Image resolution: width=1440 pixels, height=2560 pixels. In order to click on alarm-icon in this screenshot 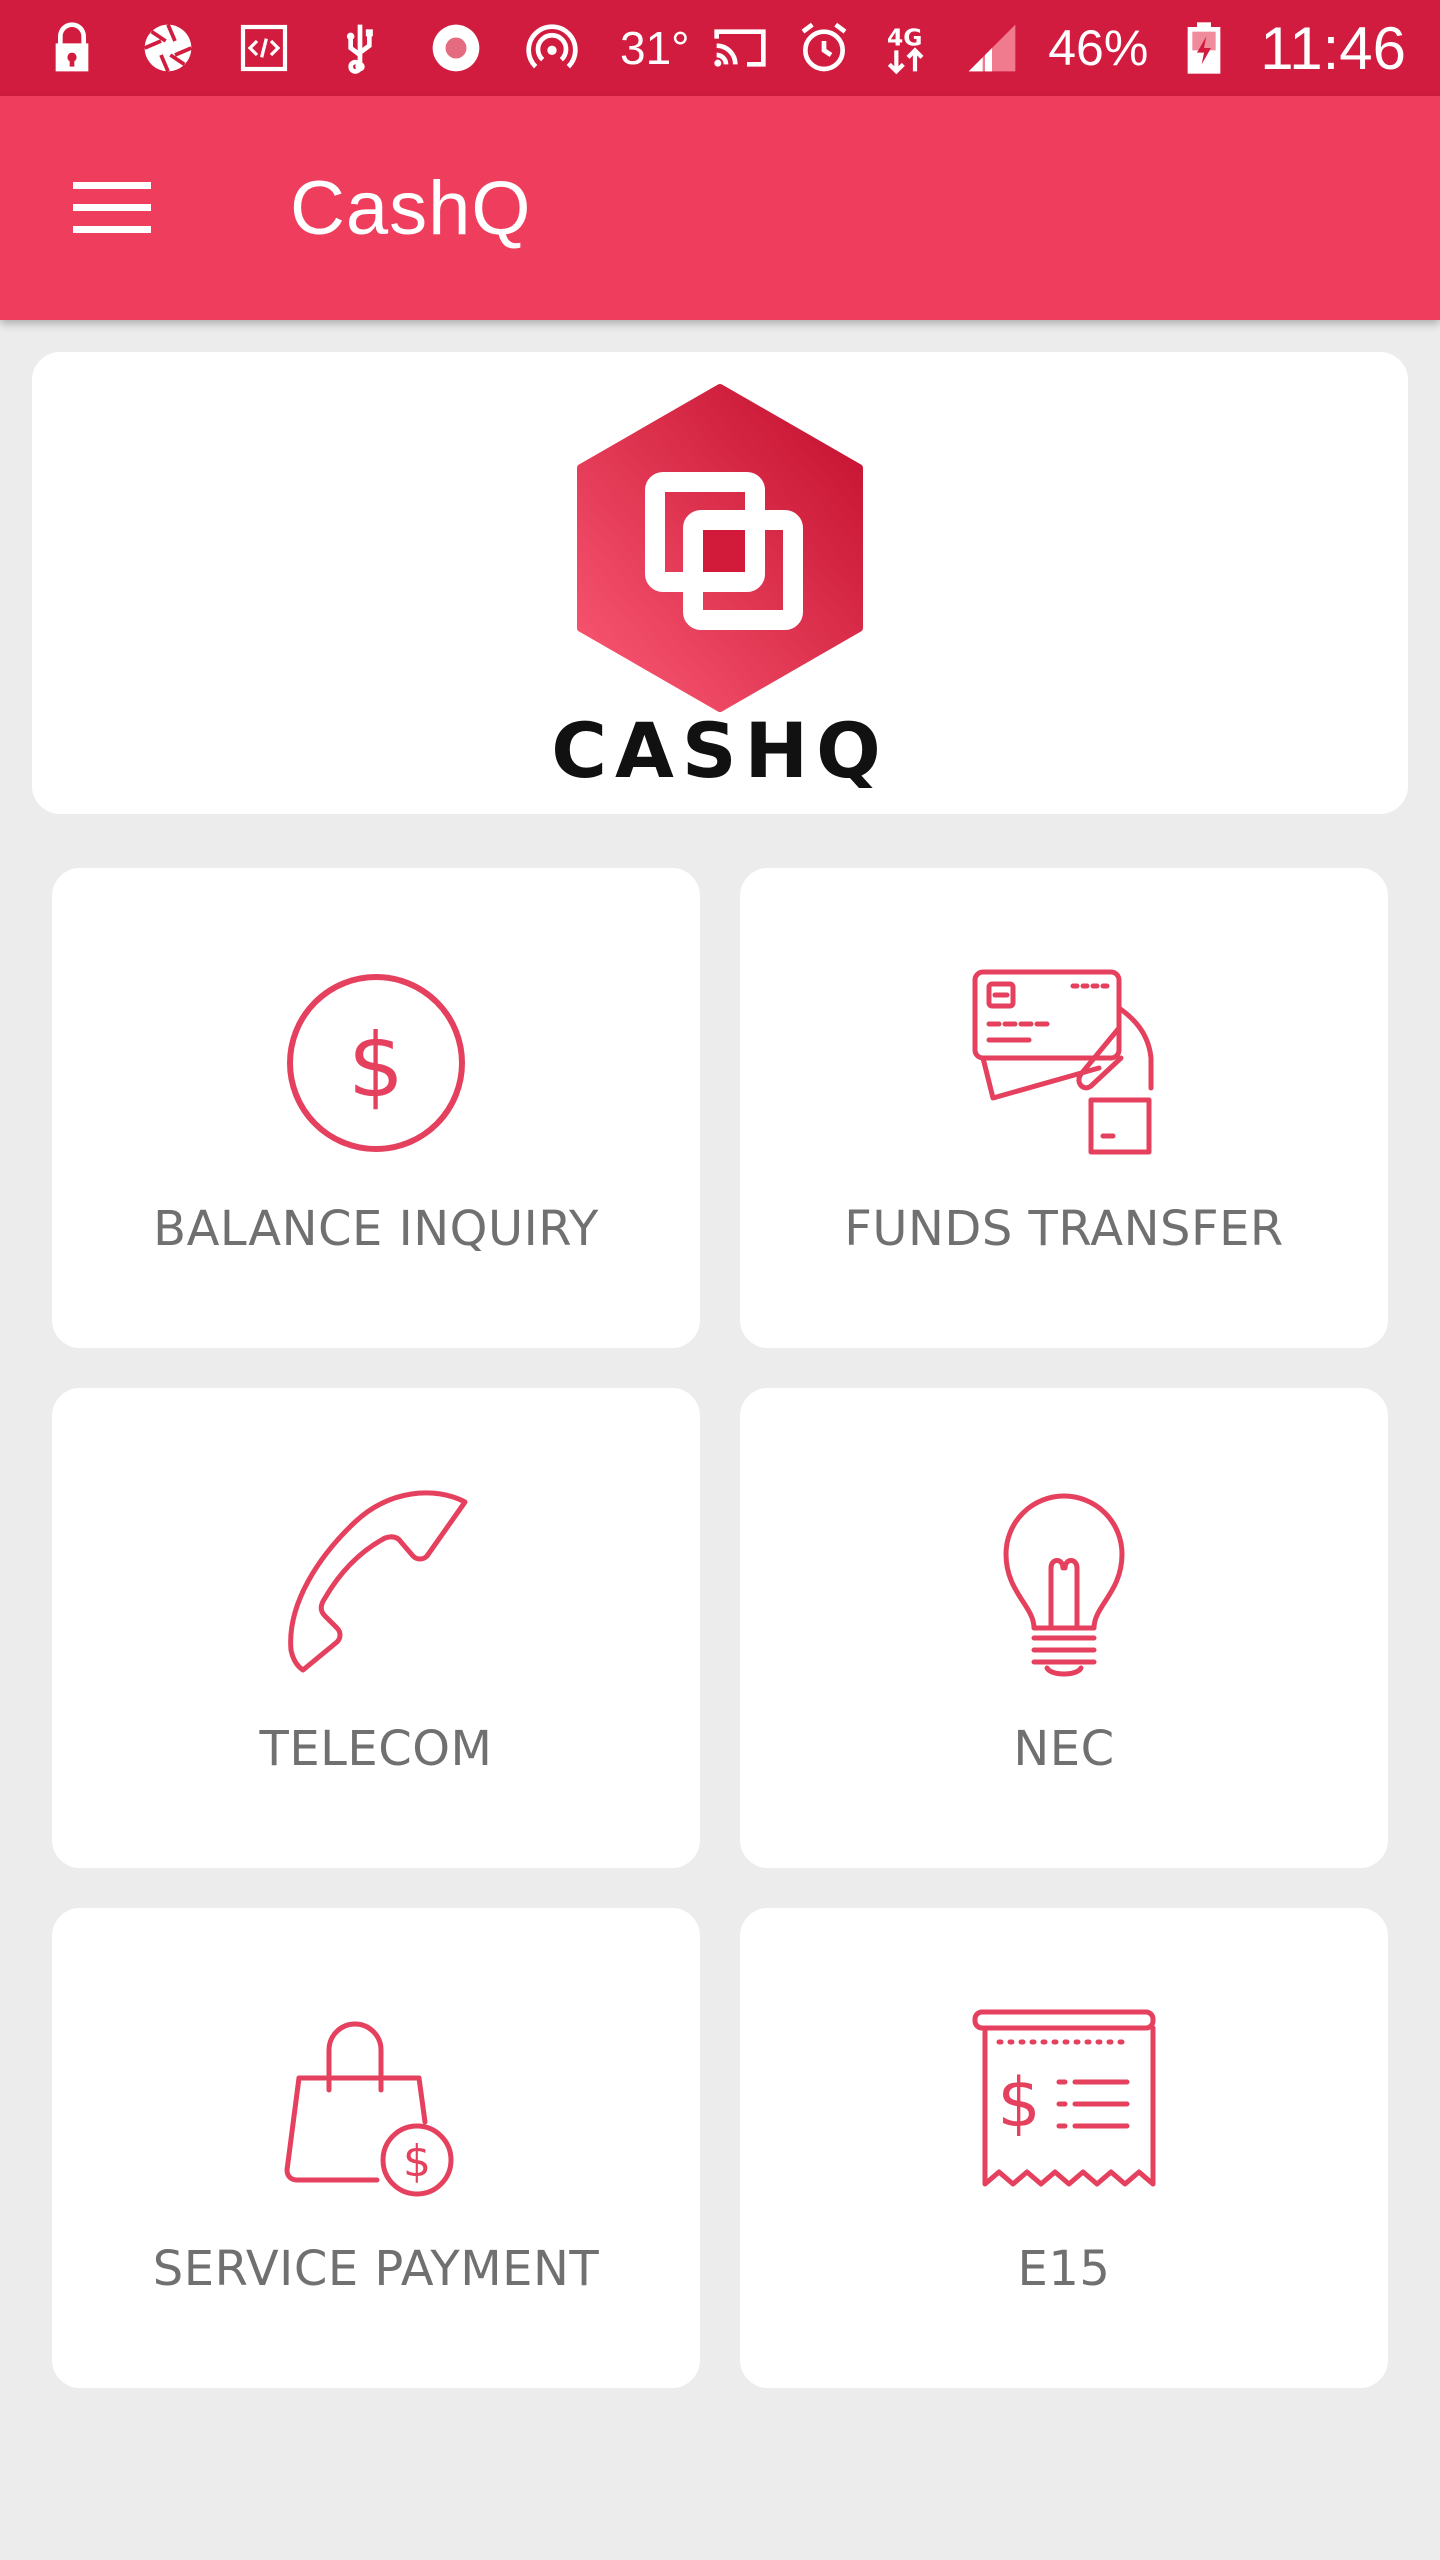, I will do `click(824, 48)`.